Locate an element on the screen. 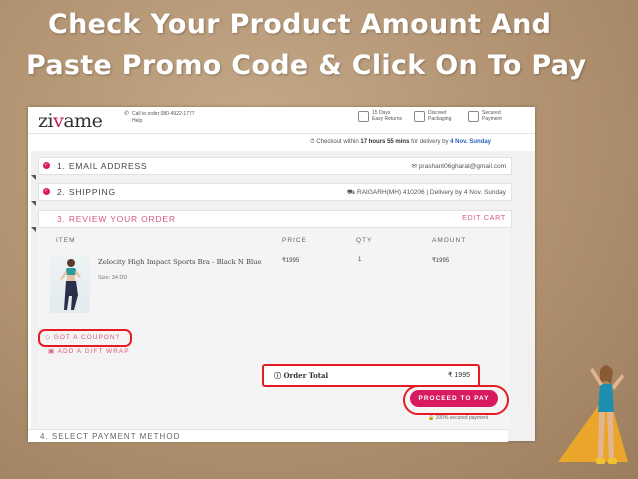 This screenshot has width=638, height=479. box-icon is located at coordinates (363, 116).